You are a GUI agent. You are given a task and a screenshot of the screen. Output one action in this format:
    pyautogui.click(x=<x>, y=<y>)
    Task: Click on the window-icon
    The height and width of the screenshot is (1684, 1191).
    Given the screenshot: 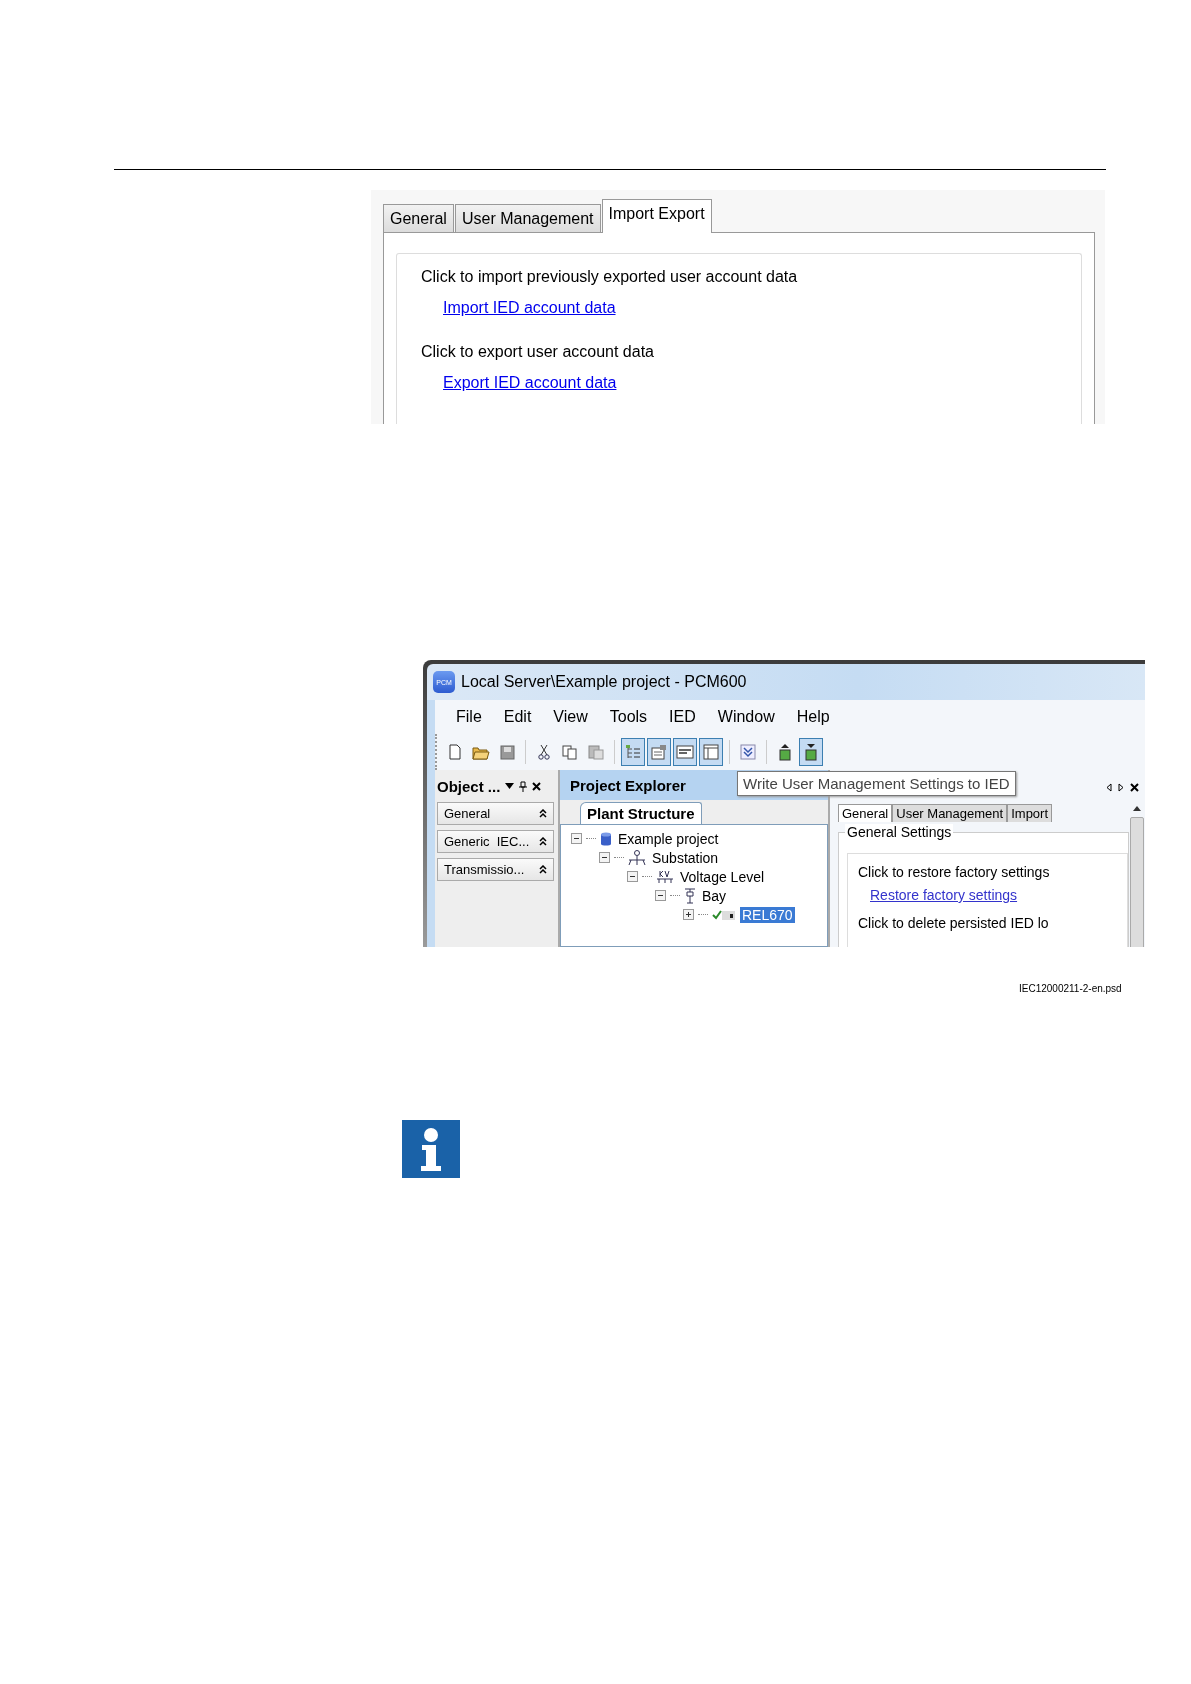 What is the action you would take?
    pyautogui.click(x=711, y=752)
    